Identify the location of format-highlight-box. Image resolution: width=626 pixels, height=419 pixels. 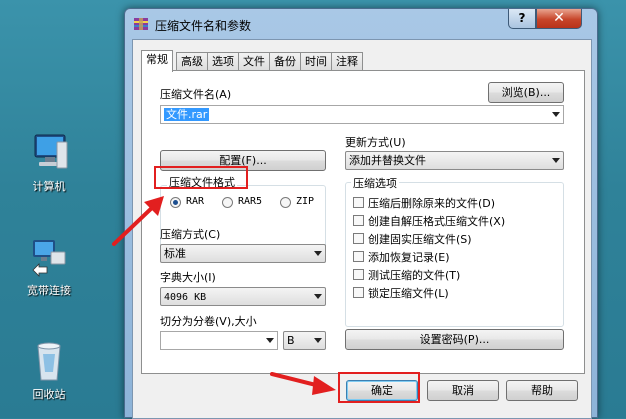
(201, 177).